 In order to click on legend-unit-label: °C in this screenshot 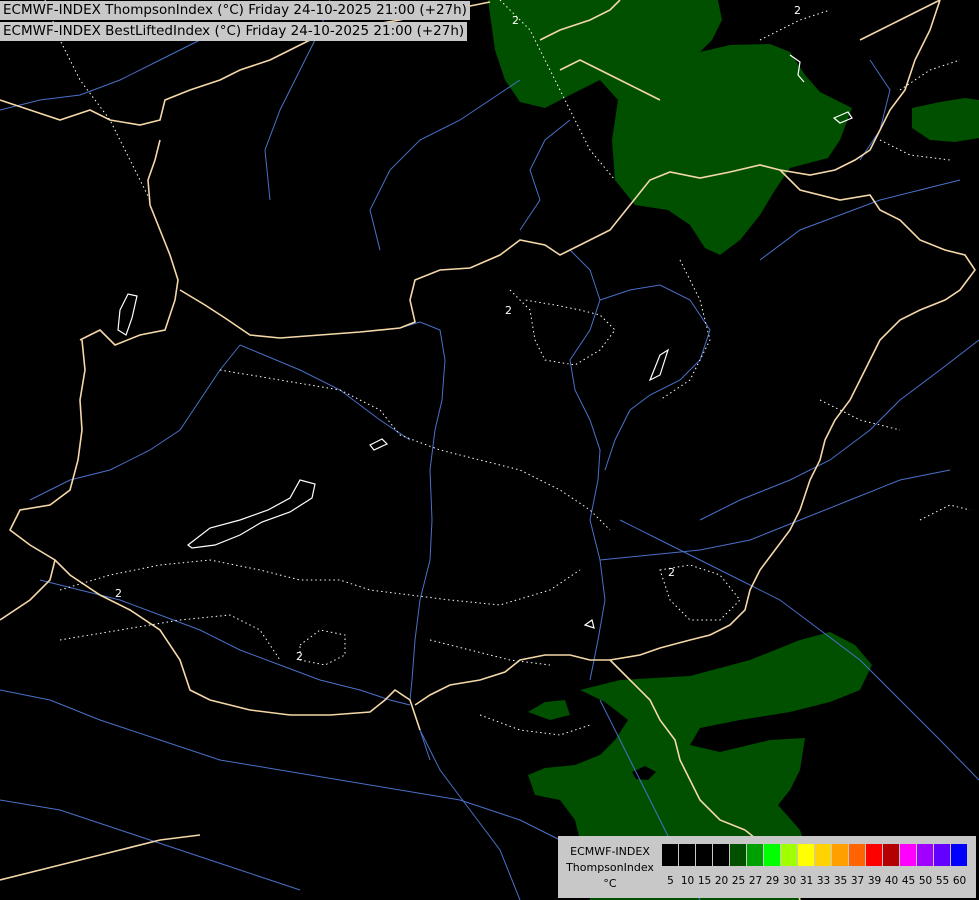, I will do `click(610, 883)`.